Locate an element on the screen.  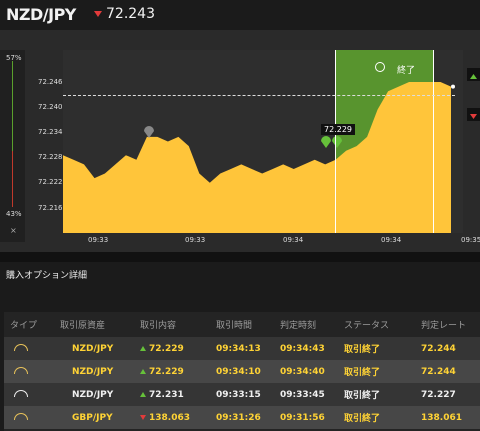
clock-icon is located at coordinates (380, 67).